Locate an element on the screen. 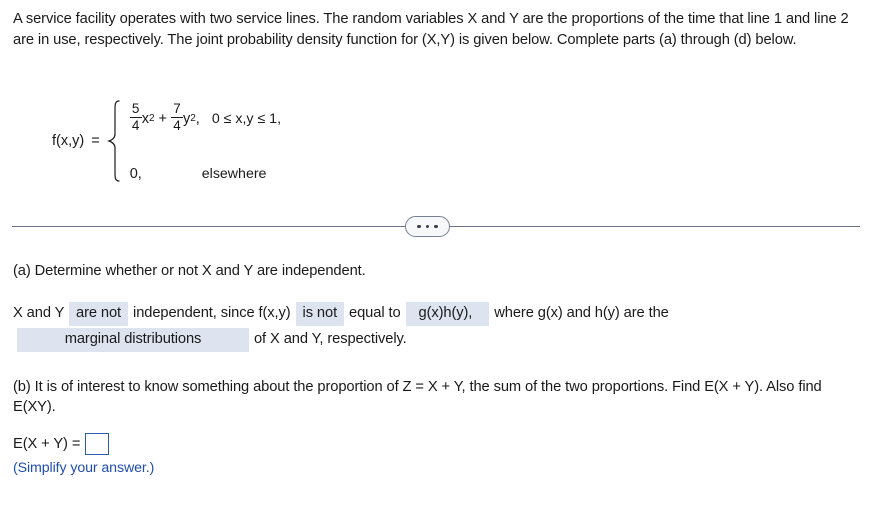 The width and height of the screenshot is (872, 511). function-label: f(x,y) is located at coordinates (68, 141).